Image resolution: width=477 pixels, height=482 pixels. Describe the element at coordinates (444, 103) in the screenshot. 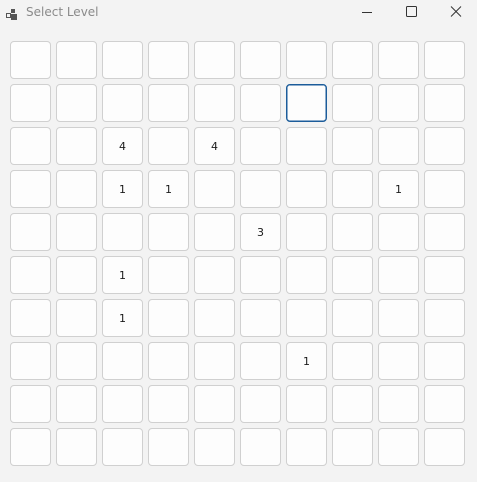

I see `level-cell-r1-c9` at that location.